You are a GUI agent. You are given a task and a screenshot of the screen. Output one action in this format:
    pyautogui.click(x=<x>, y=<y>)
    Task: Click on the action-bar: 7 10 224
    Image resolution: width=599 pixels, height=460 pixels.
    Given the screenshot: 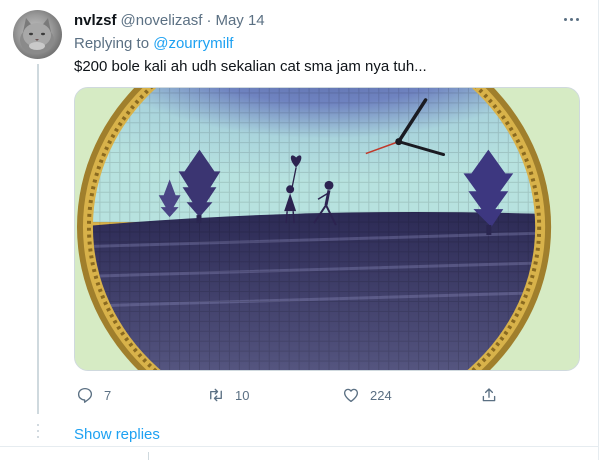 What is the action you would take?
    pyautogui.click(x=294, y=395)
    